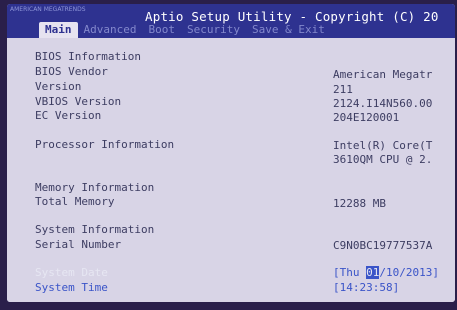  I want to click on processor-info-label: Processor Information, so click(105, 144).